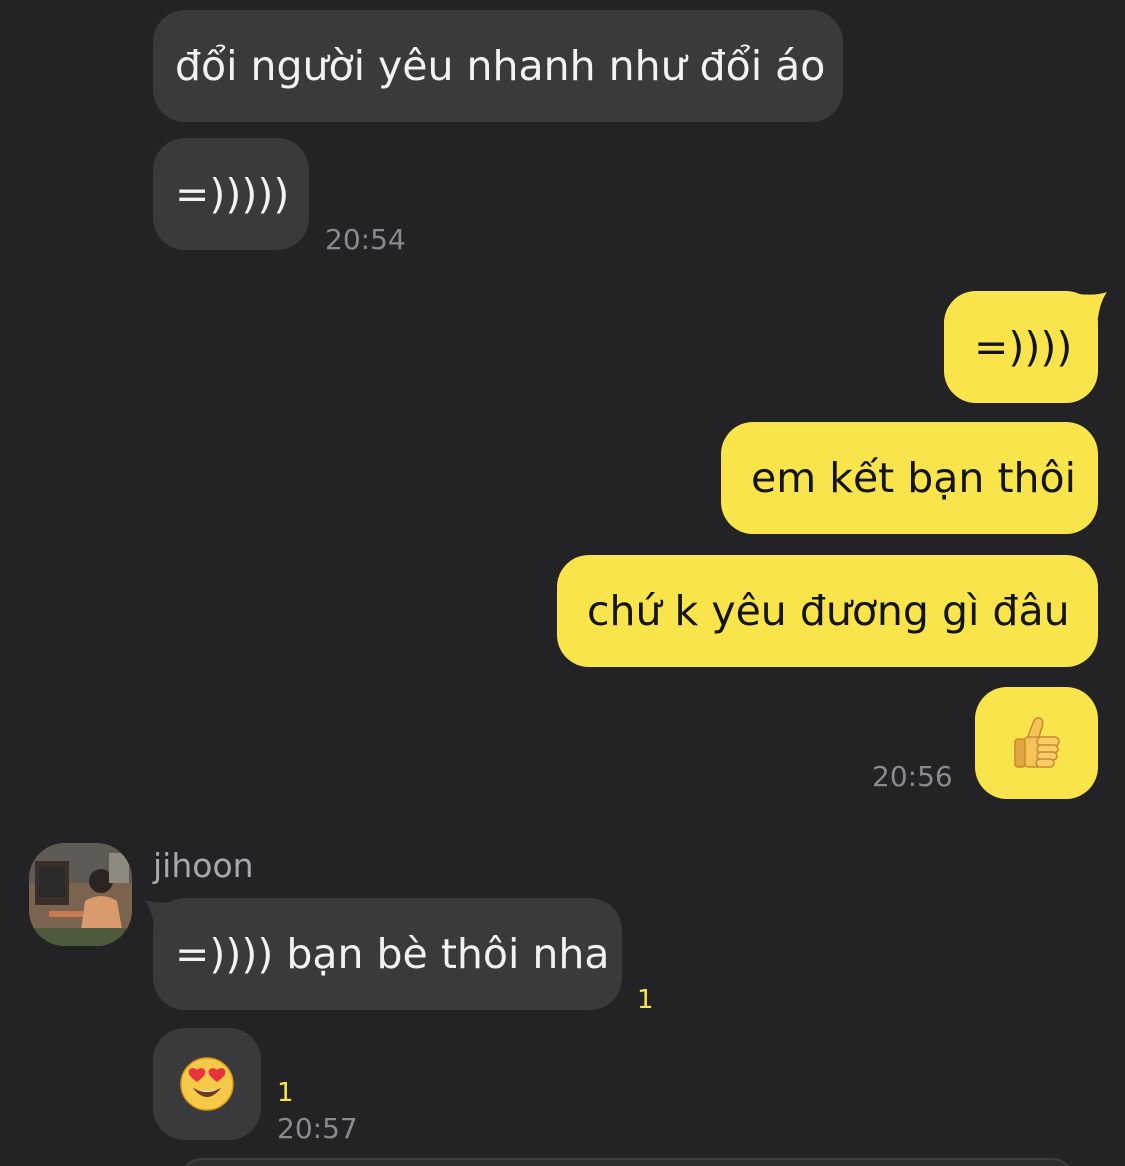  I want to click on message-text: đổi người yêu nhanh như đổi áo, so click(500, 66).